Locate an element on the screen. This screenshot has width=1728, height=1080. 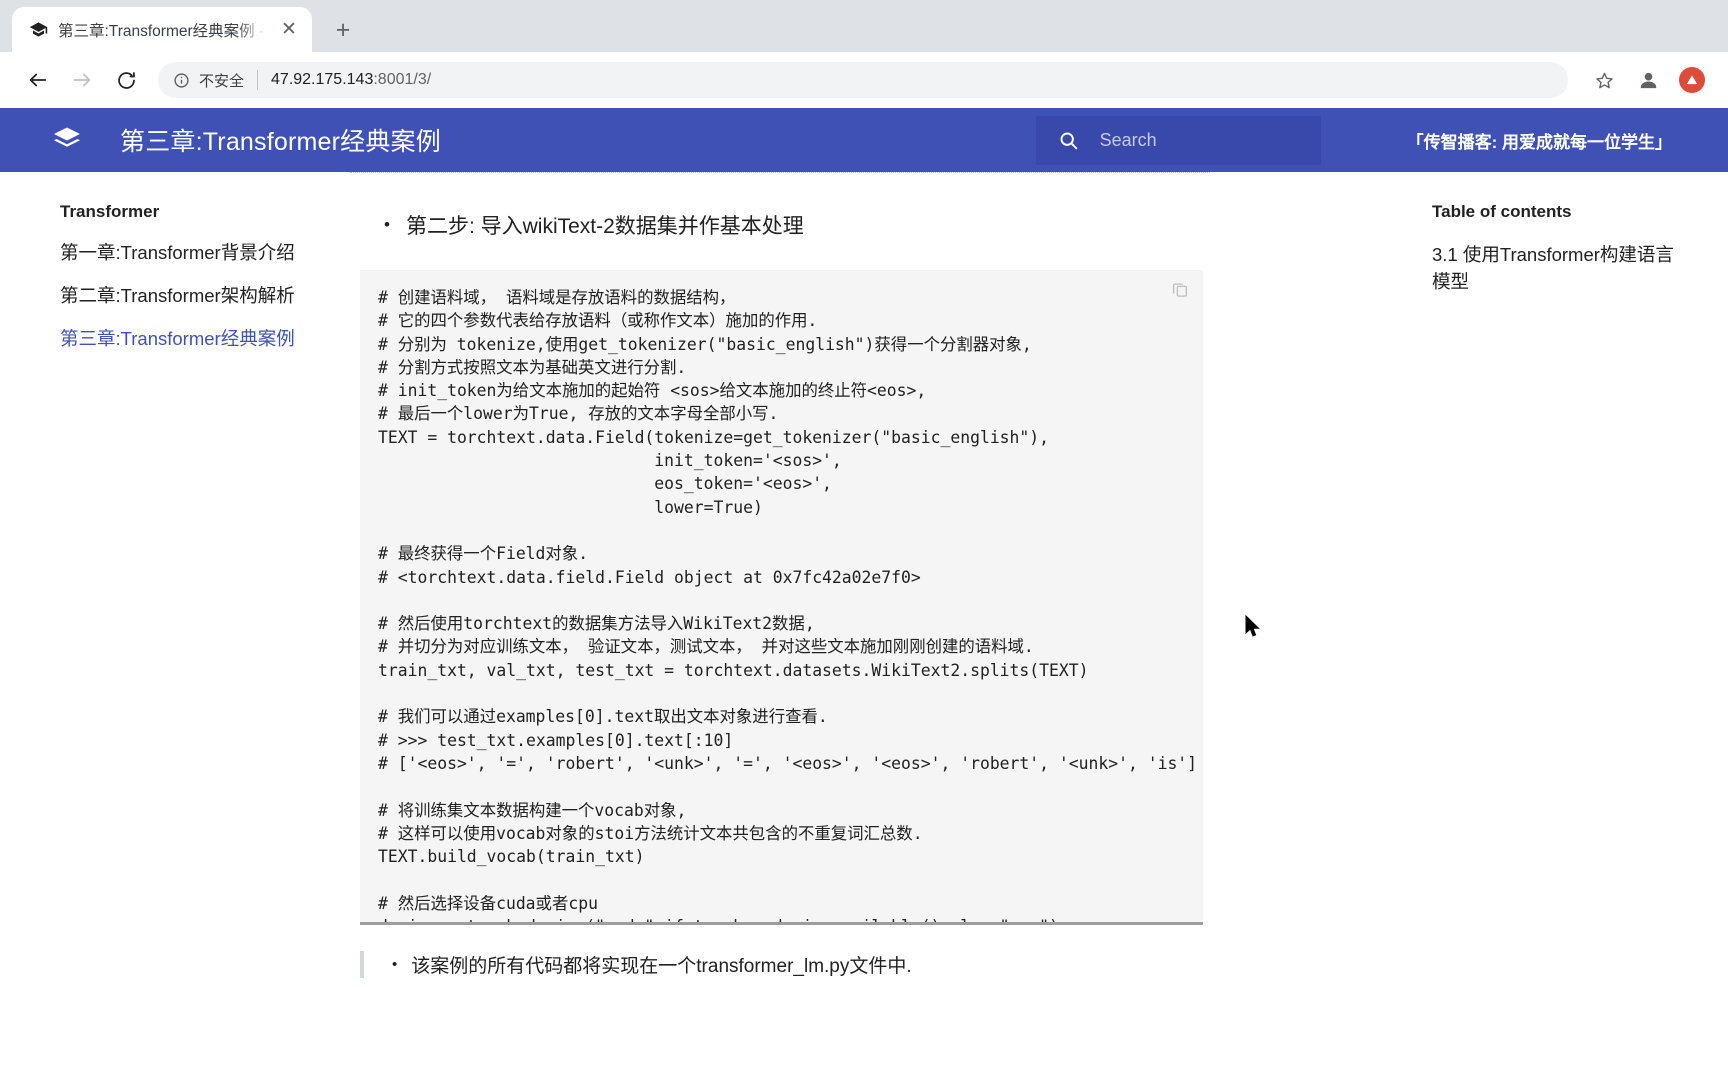
extension-dot is located at coordinates (1692, 80).